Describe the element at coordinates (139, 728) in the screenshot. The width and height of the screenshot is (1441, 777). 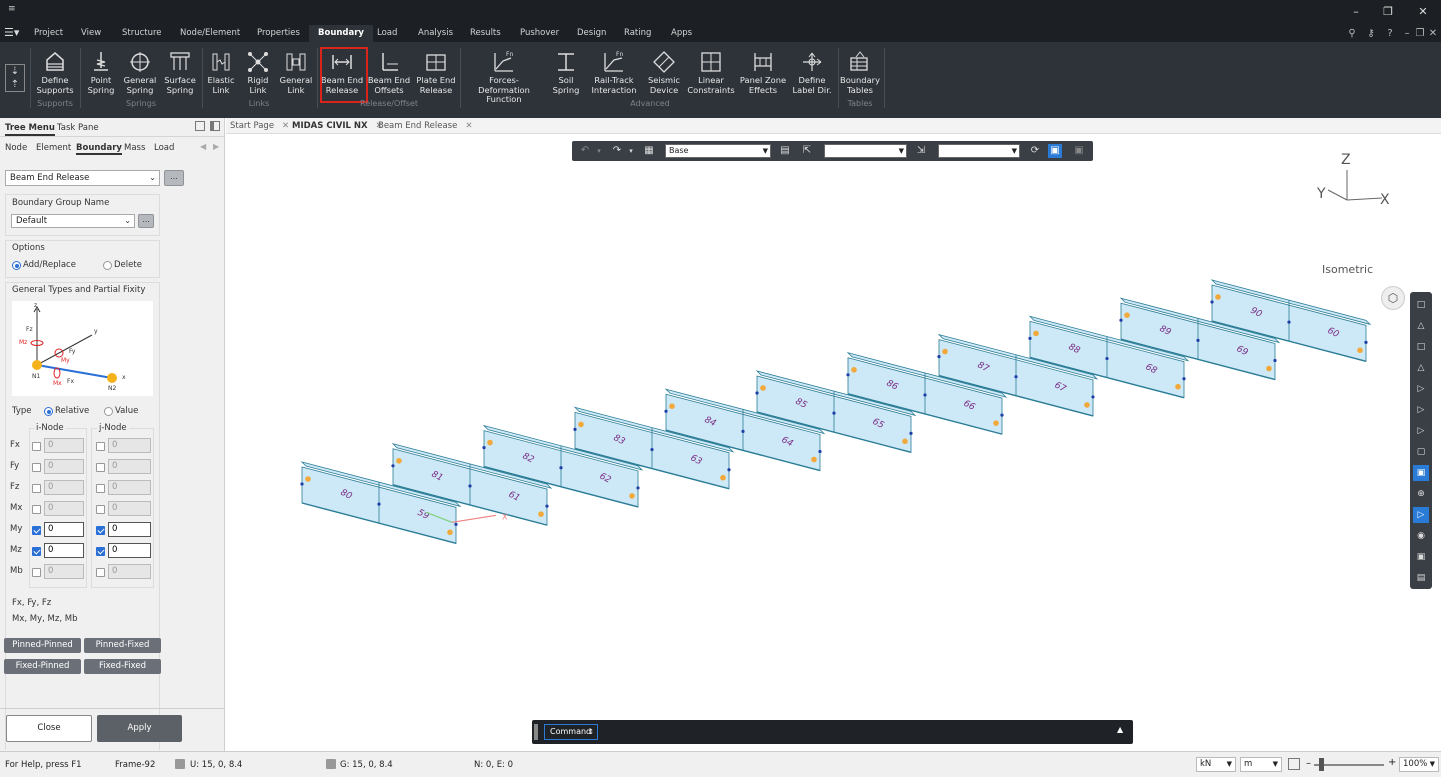
I see `apply-button: Apply` at that location.